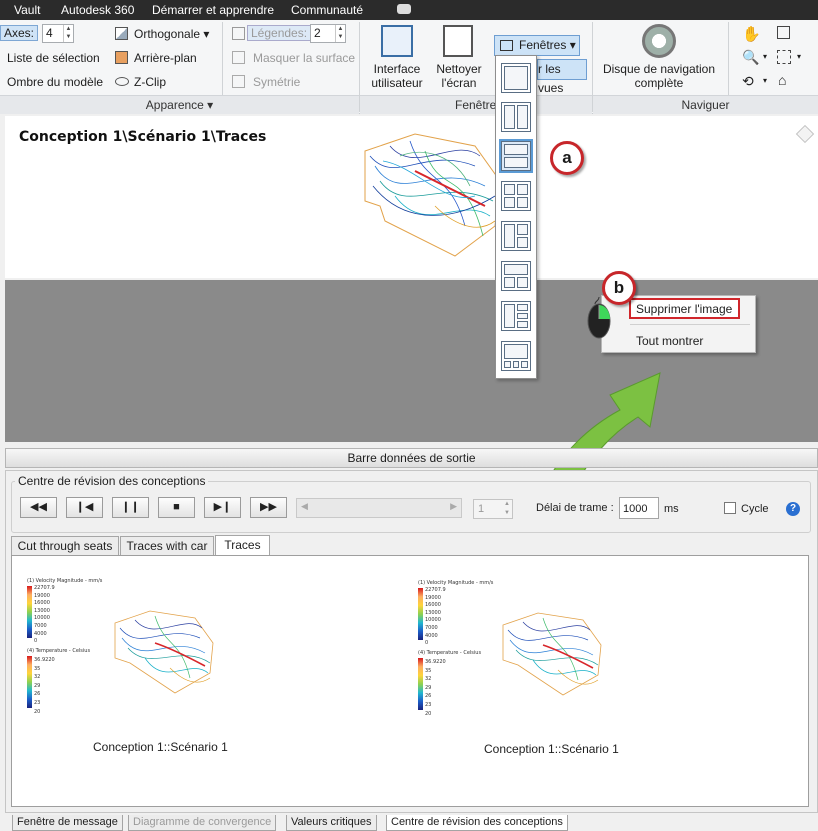 This screenshot has height=831, width=818. What do you see at coordinates (516, 276) in the screenshot?
I see `layout-three-top` at bounding box center [516, 276].